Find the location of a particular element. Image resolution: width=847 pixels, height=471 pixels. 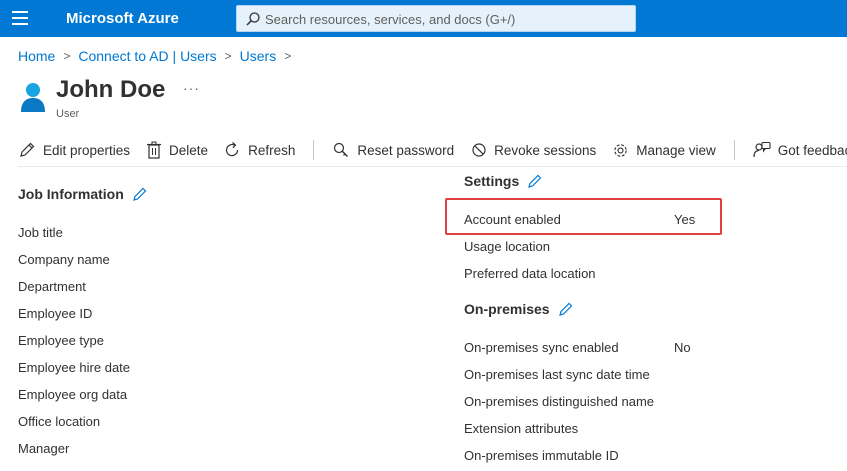

global-search is located at coordinates (436, 18).